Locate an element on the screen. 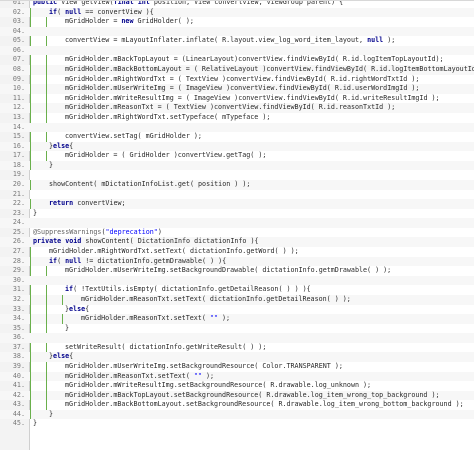  line-number: 45. is located at coordinates (18, 423).